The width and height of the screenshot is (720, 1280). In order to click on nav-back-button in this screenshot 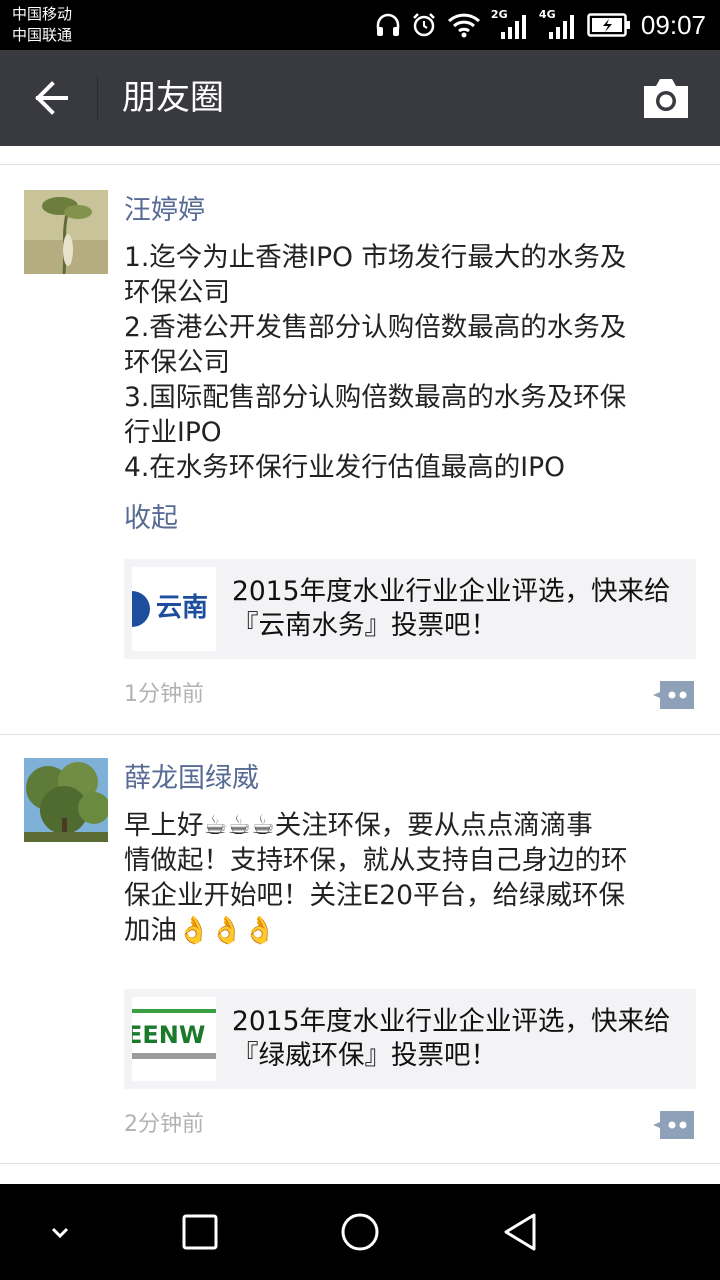, I will do `click(520, 1232)`.